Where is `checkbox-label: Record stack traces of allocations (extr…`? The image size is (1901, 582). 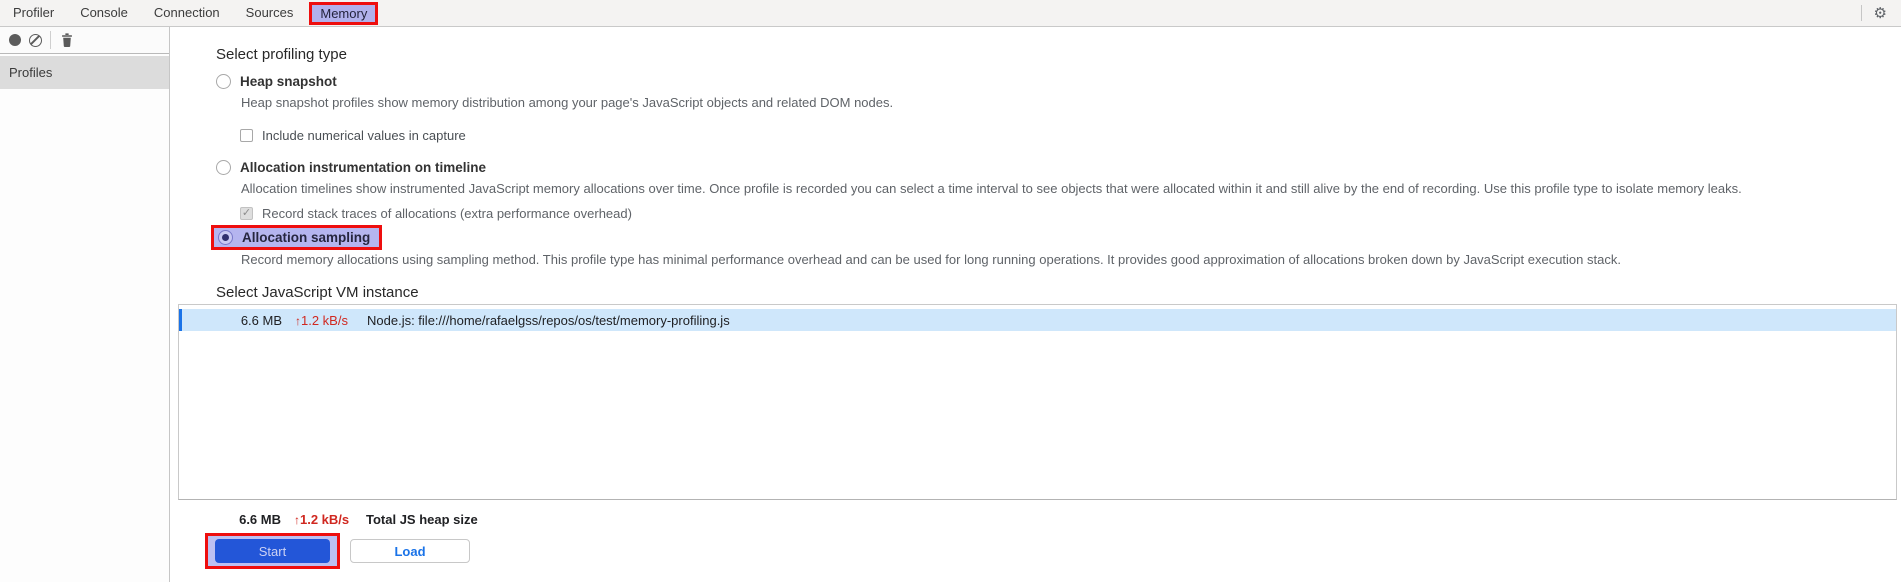
checkbox-label: Record stack traces of allocations (extr… is located at coordinates (447, 213).